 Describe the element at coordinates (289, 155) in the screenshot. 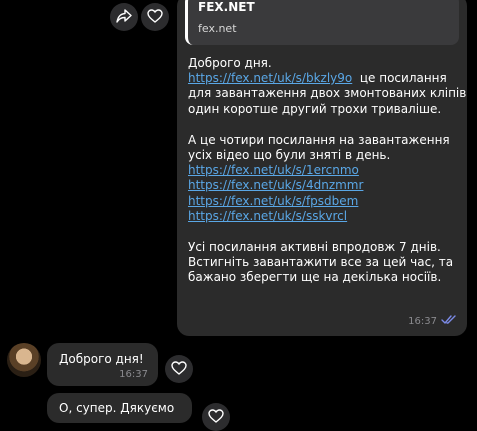

I see `line6: усіх відео що були зняті в день.` at that location.